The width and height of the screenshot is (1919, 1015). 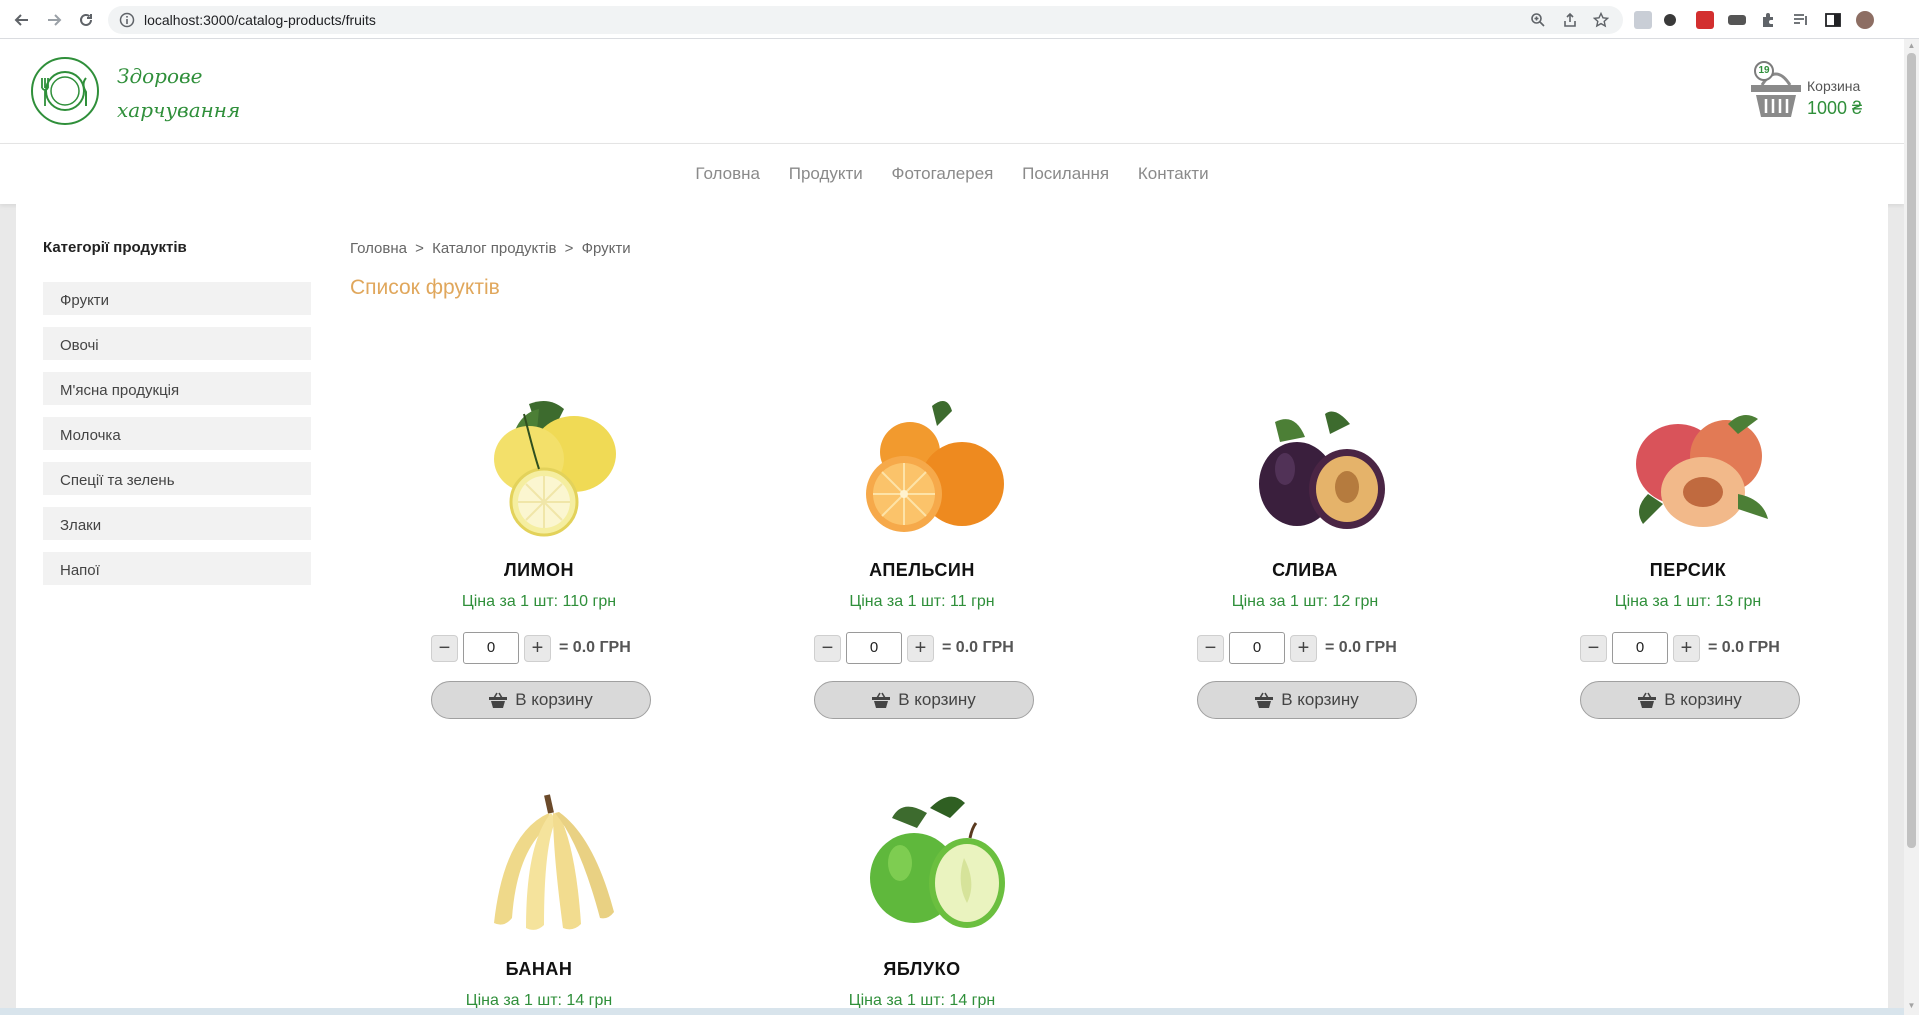 I want to click on product-price: Ціна за 1 шт: 13 грн, so click(x=1688, y=601).